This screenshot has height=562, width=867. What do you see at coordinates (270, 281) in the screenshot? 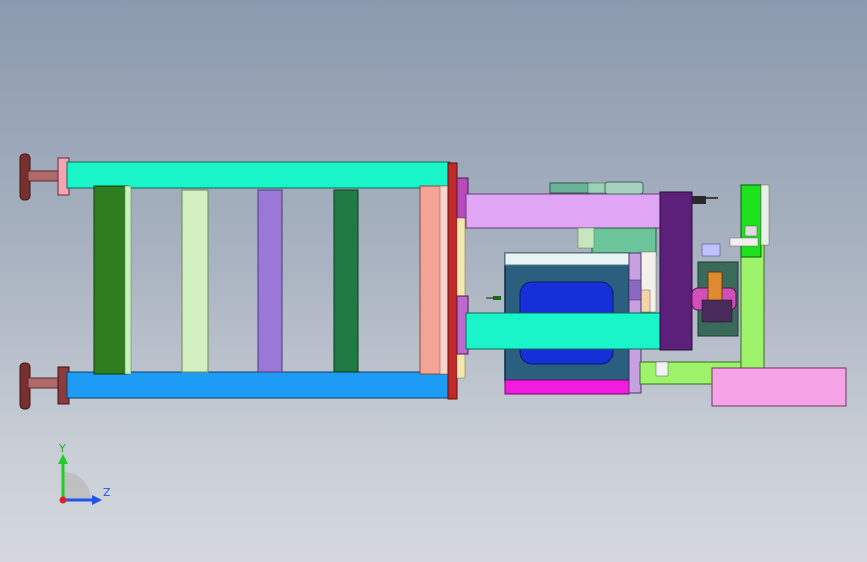
I see `spacer-purple` at bounding box center [270, 281].